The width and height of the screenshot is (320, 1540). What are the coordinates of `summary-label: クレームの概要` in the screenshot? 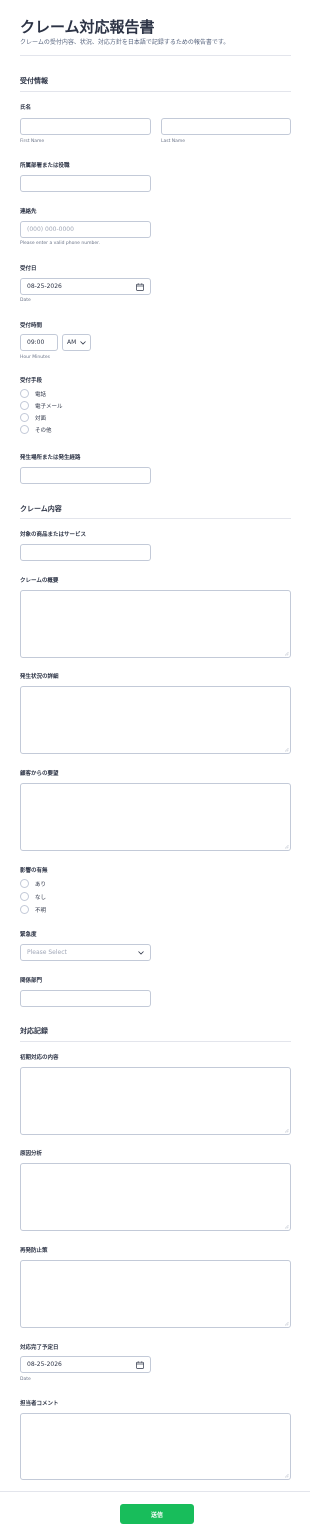 It's located at (39, 581).